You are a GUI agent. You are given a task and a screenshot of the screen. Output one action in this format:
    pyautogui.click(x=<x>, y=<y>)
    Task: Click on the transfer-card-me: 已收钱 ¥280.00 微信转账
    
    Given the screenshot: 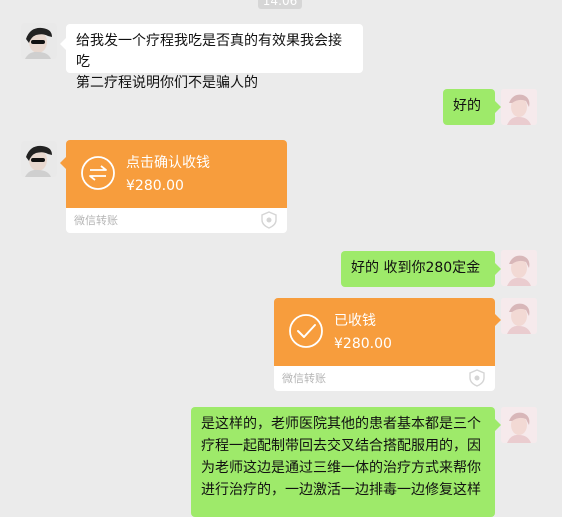 What is the action you would take?
    pyautogui.click(x=384, y=344)
    